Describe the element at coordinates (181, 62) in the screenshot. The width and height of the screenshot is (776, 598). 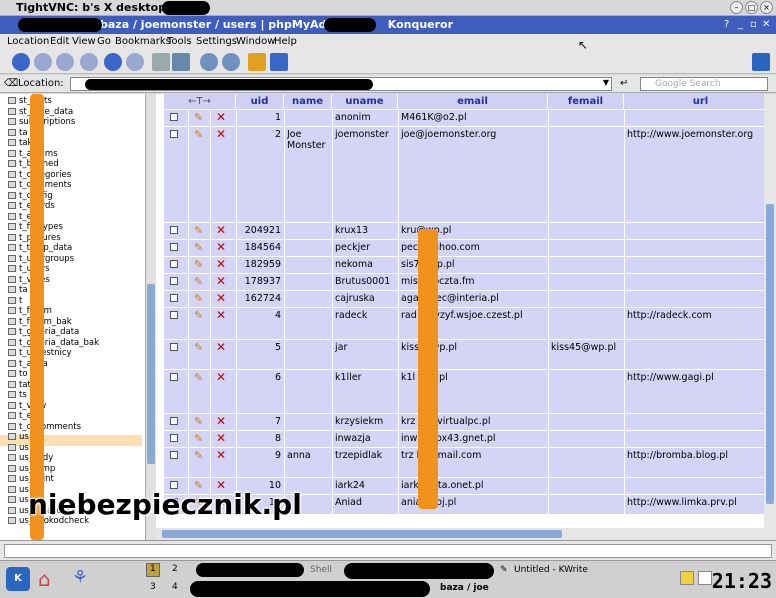
I see `zoom-icon` at that location.